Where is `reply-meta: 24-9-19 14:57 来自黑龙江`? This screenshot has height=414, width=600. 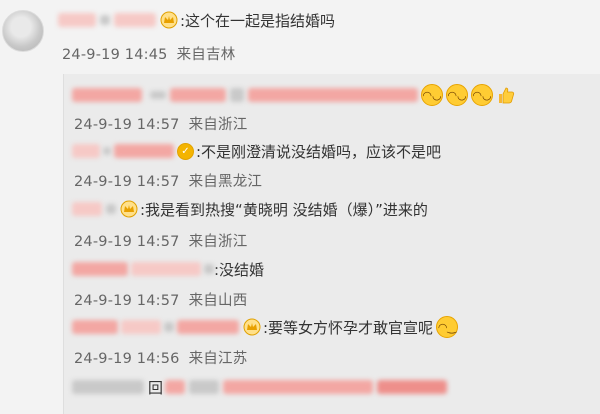
reply-meta: 24-9-19 14:57 来自黑龙江 is located at coordinates (168, 180).